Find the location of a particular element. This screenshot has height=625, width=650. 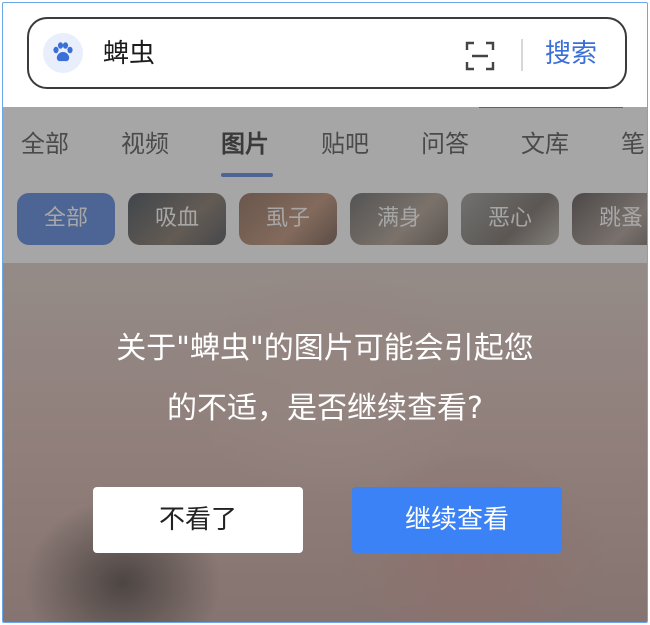

search-bar: 蜱虫 搜索 is located at coordinates (327, 53).